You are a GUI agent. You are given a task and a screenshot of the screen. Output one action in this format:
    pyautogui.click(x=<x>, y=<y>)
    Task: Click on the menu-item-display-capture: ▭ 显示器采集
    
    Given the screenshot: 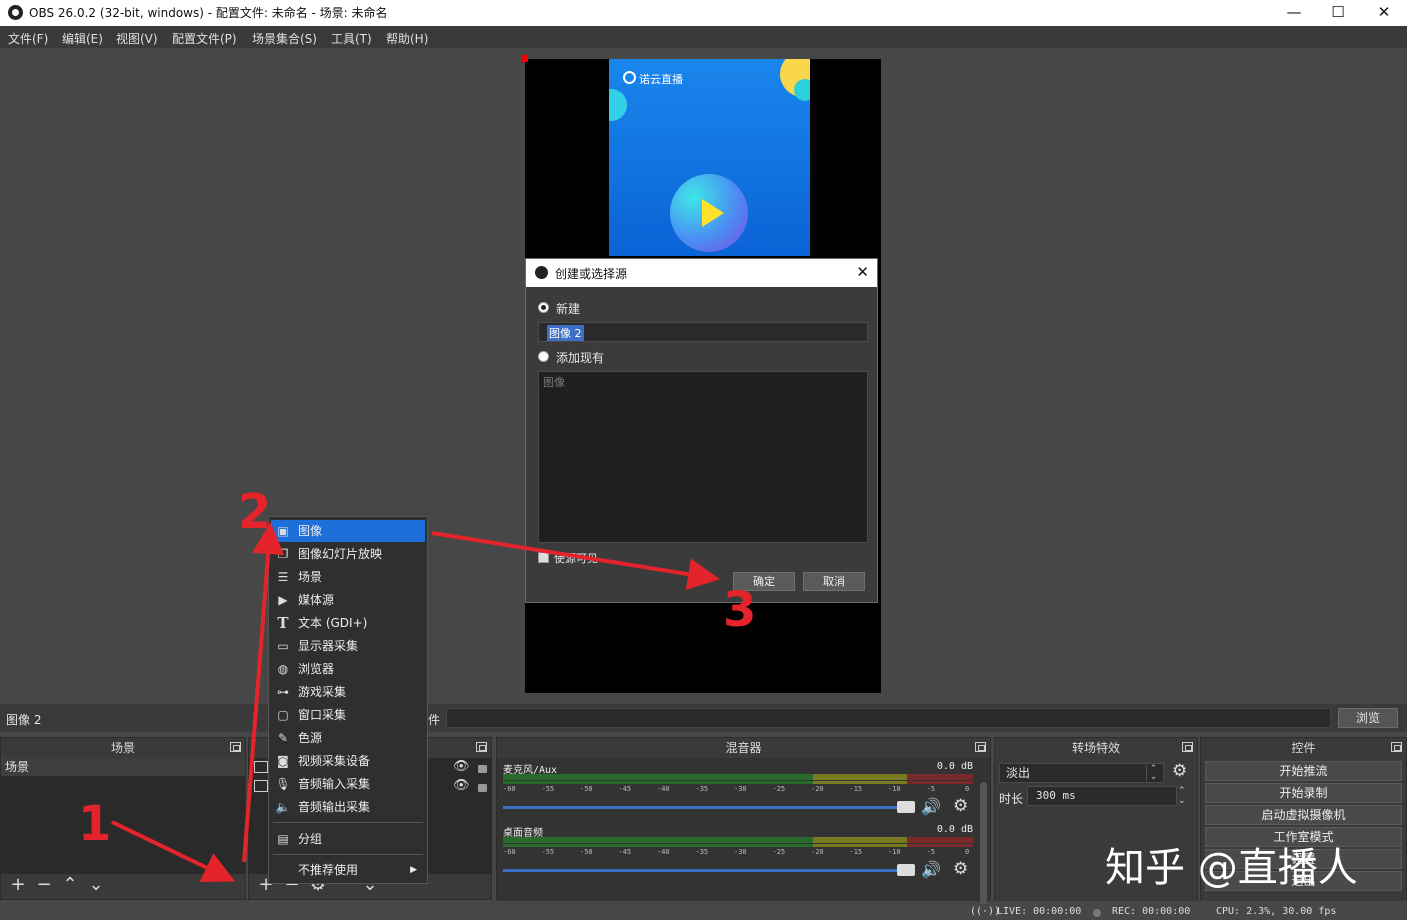 What is the action you would take?
    pyautogui.click(x=348, y=646)
    